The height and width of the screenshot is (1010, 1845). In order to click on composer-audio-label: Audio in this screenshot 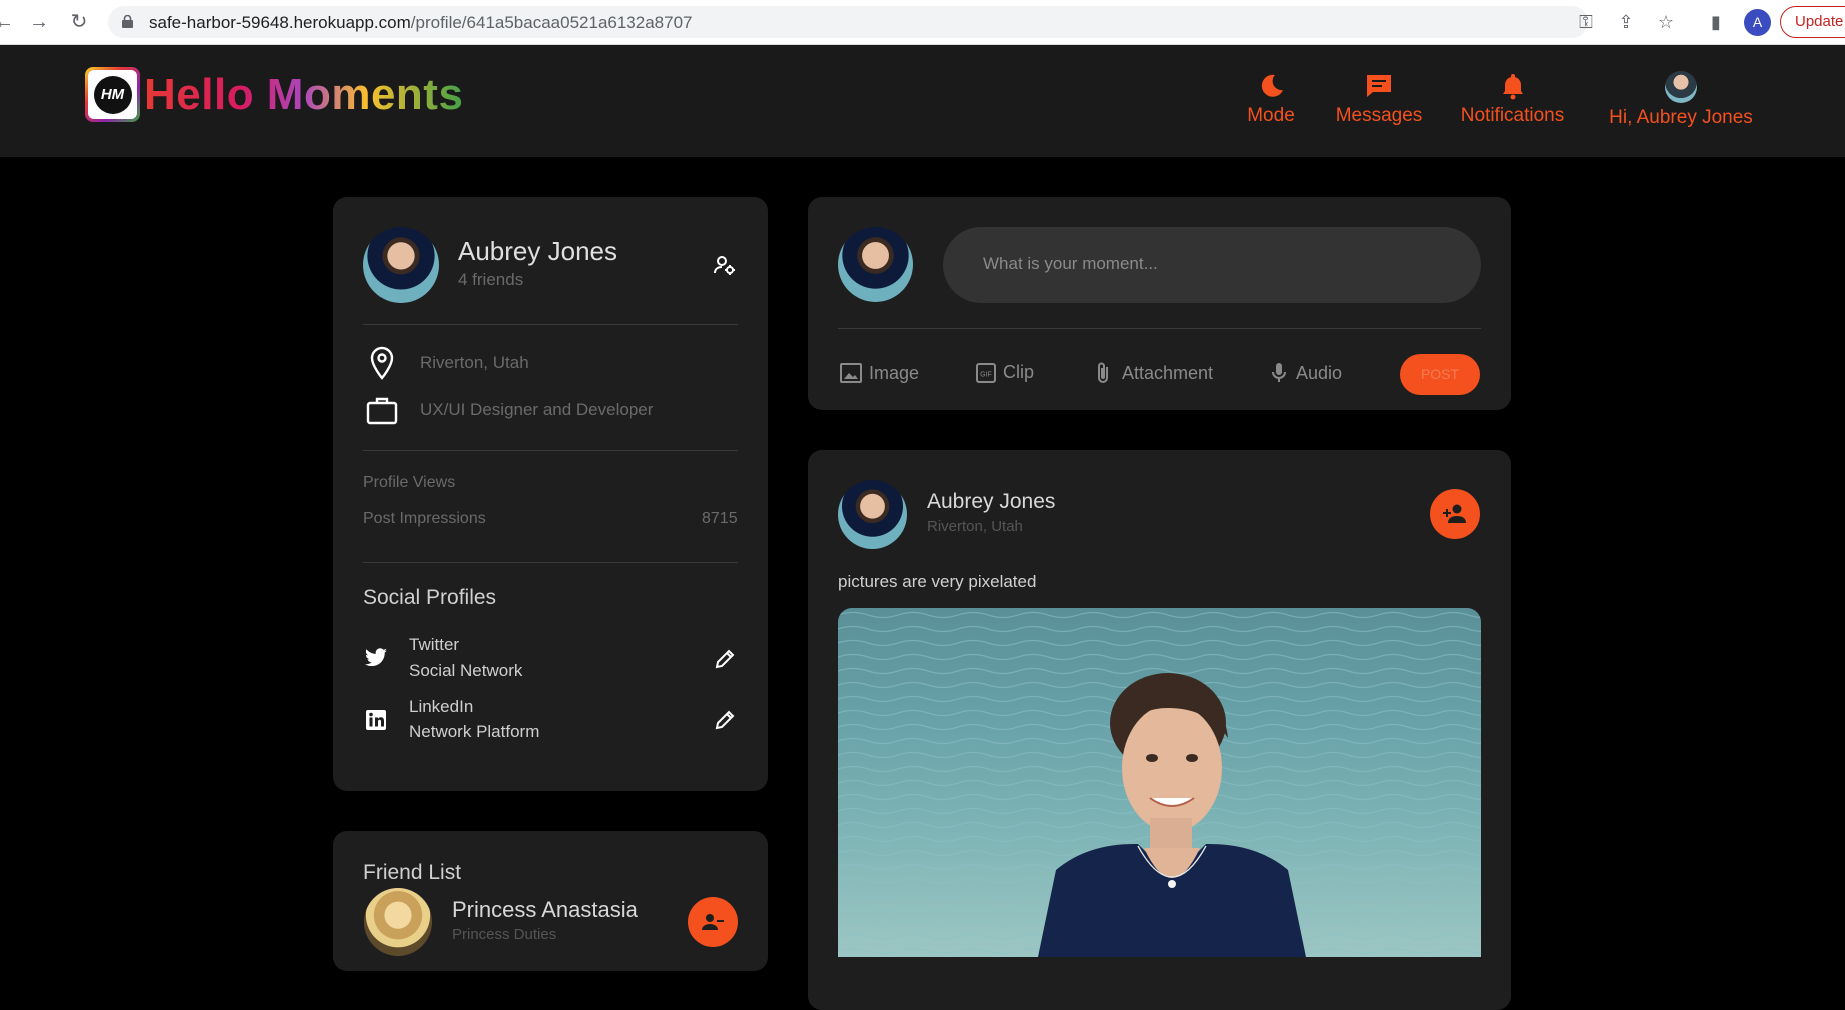, I will do `click(1319, 372)`.